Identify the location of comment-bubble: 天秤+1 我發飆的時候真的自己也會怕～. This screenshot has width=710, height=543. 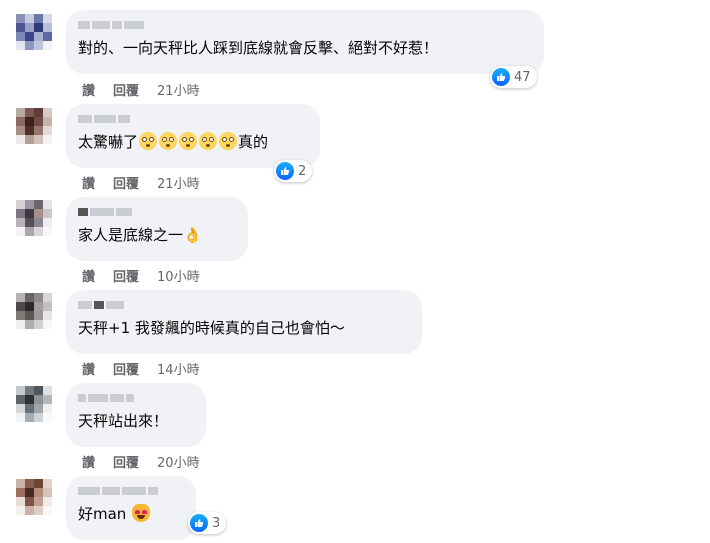
(244, 322).